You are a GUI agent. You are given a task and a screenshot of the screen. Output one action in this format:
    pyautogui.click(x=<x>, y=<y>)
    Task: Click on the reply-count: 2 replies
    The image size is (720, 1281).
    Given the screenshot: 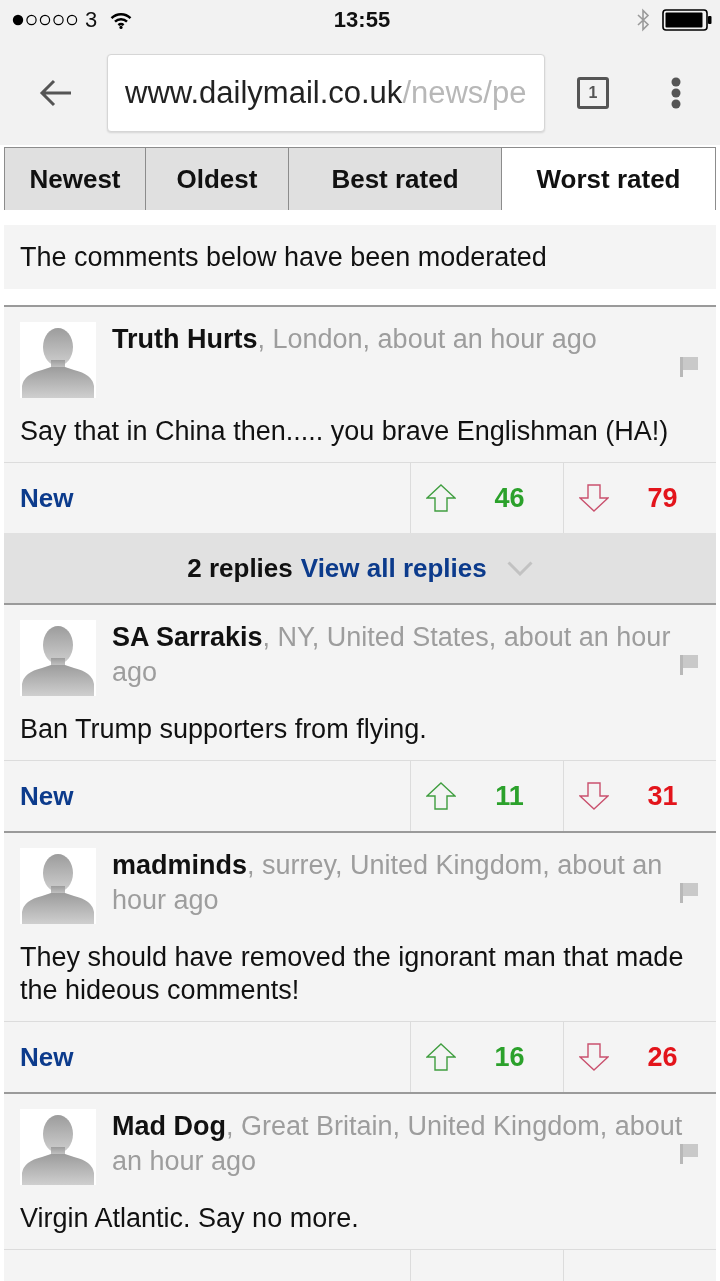 What is the action you would take?
    pyautogui.click(x=240, y=568)
    